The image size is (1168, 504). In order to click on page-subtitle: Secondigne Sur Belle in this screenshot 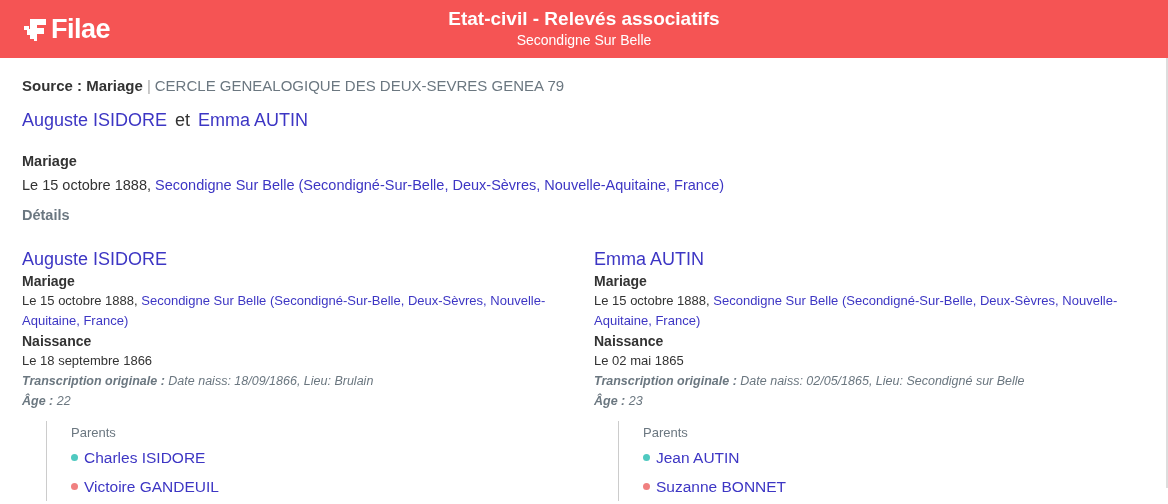, I will do `click(584, 40)`.